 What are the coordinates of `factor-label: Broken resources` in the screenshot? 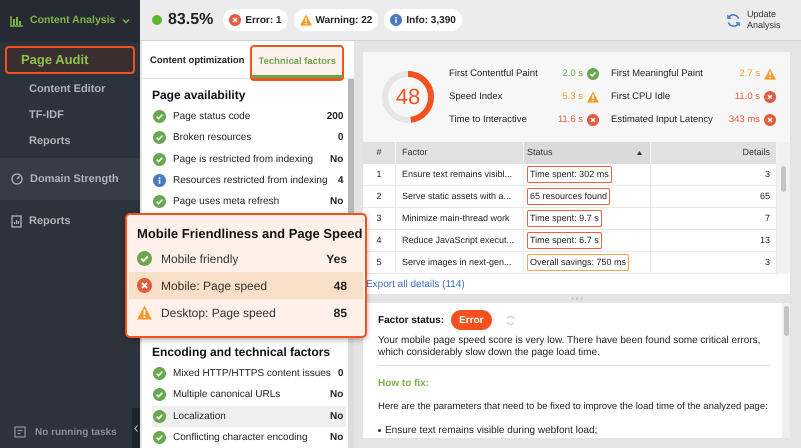 It's located at (212, 138).